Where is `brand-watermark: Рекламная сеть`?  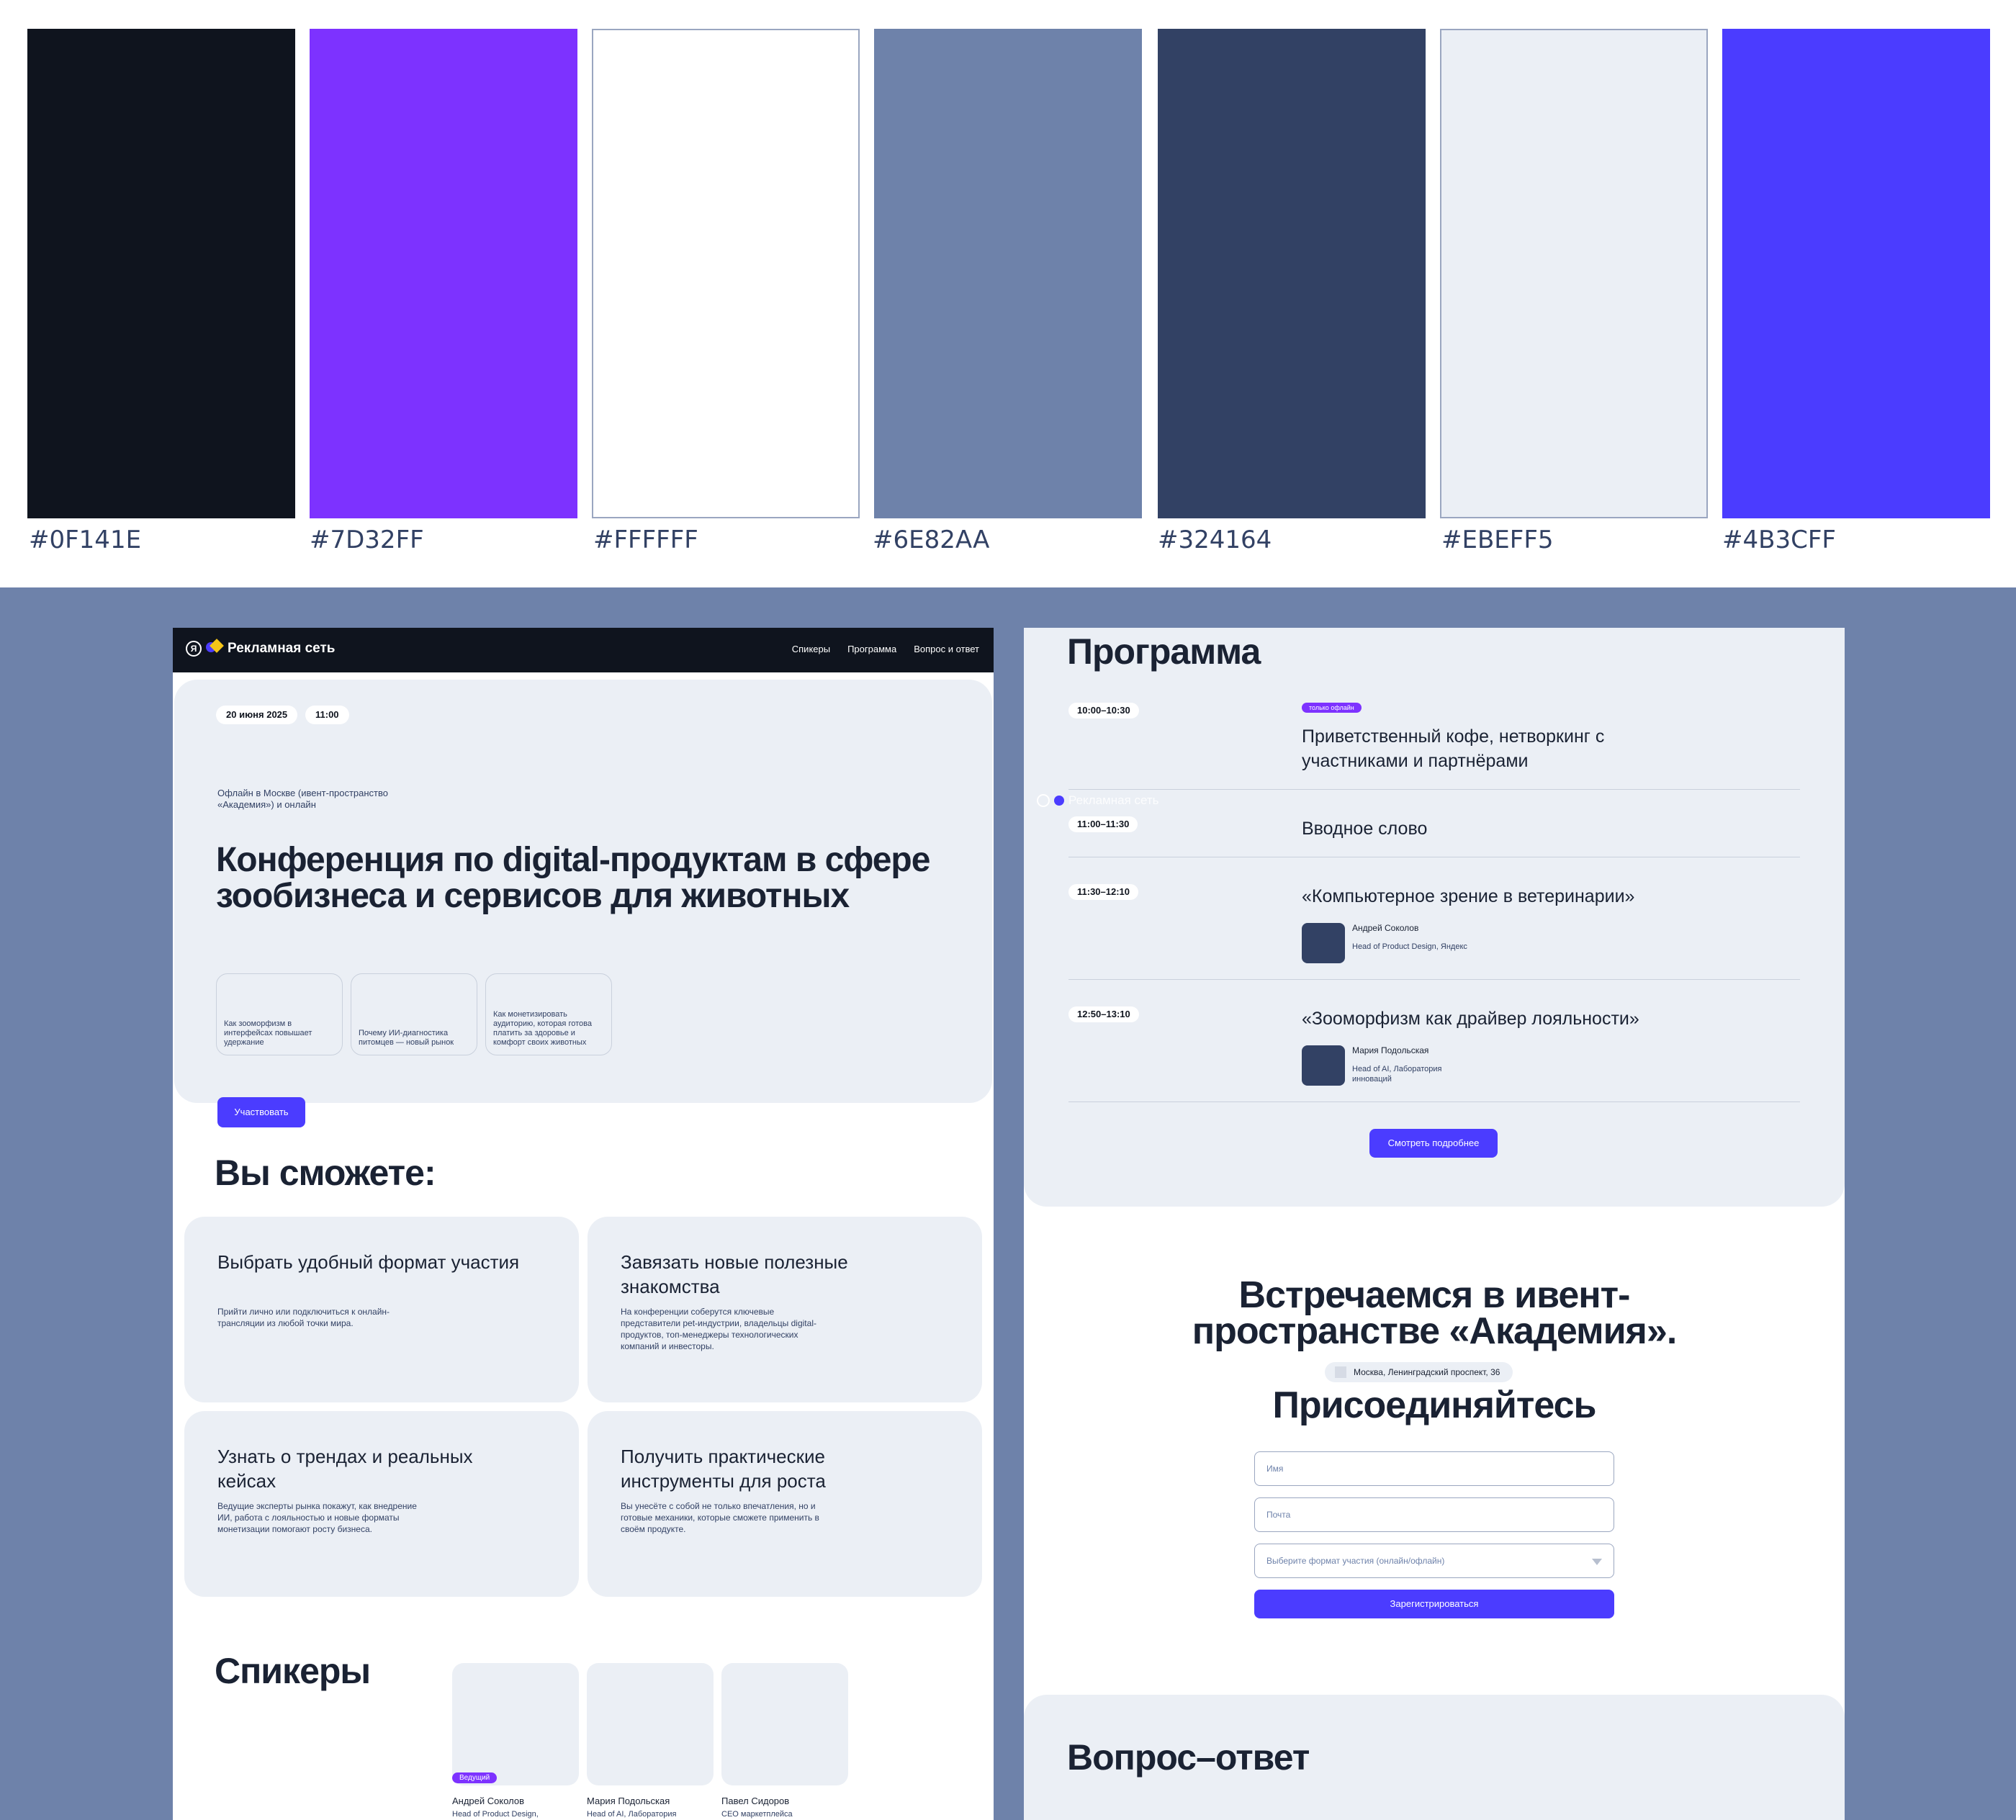 brand-watermark: Рекламная сеть is located at coordinates (1098, 800).